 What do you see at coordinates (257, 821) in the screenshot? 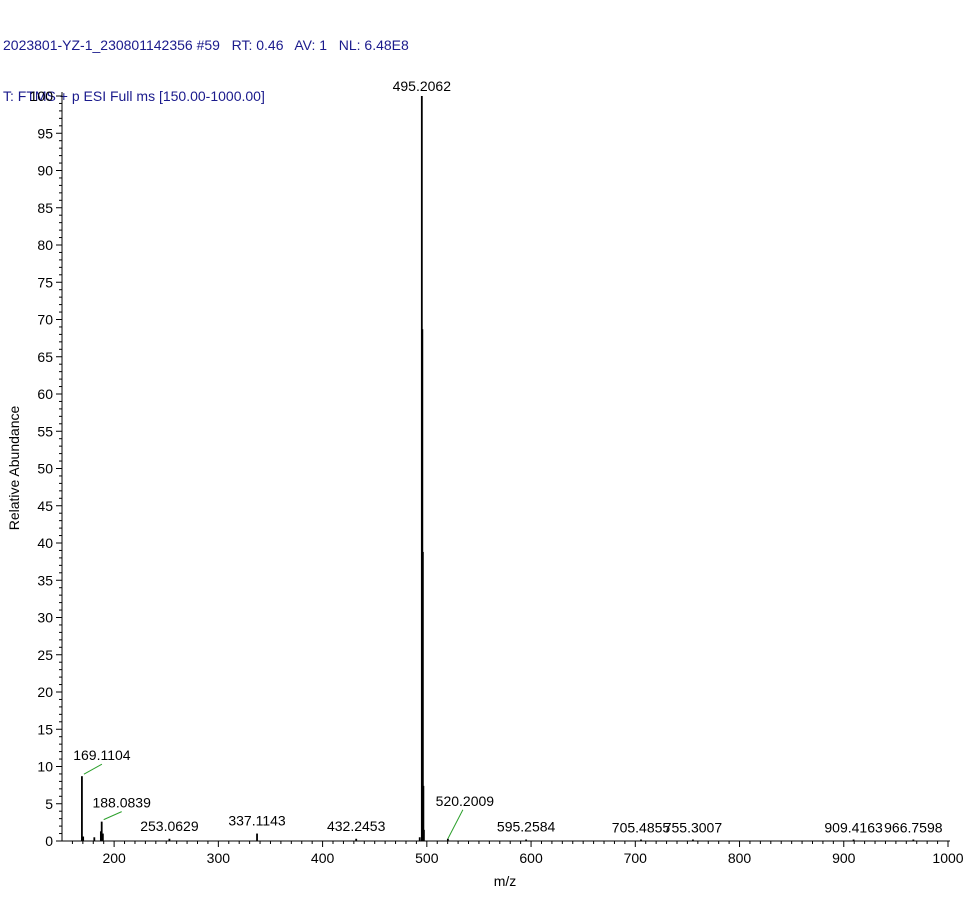
I see `peak-label: 337.1143` at bounding box center [257, 821].